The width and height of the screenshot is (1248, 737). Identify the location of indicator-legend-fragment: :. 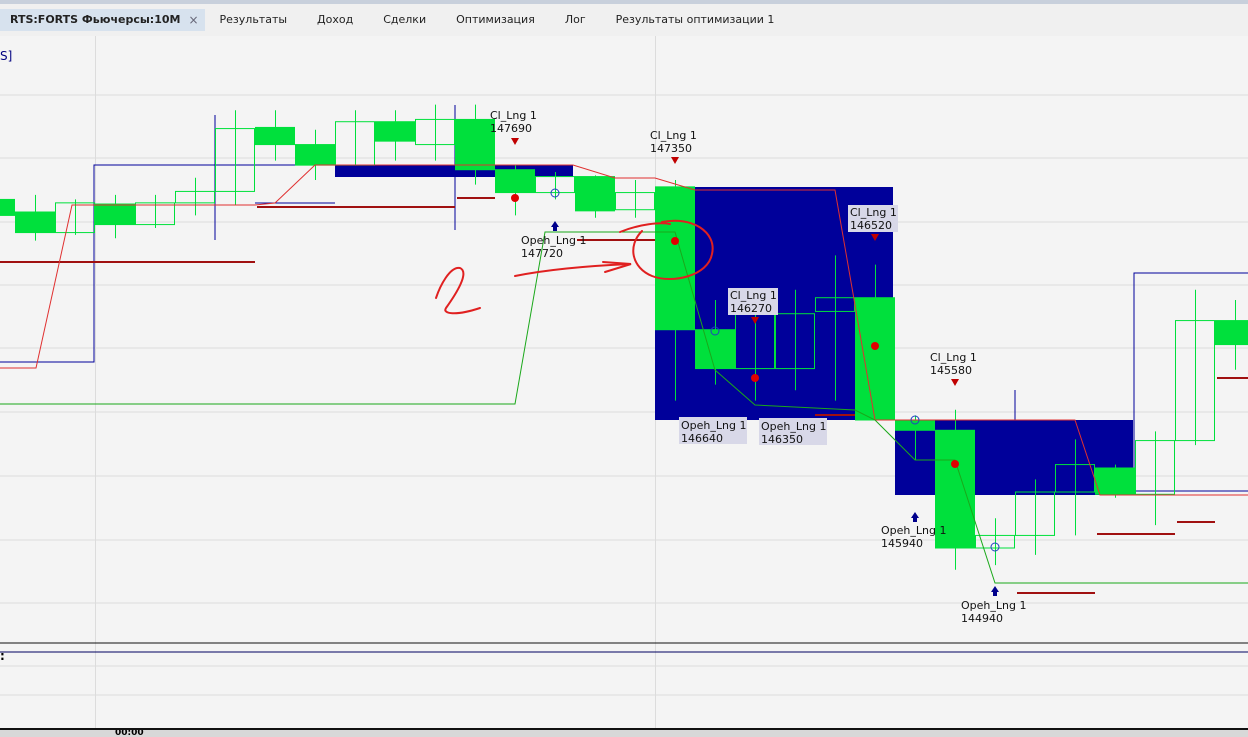
(2, 656).